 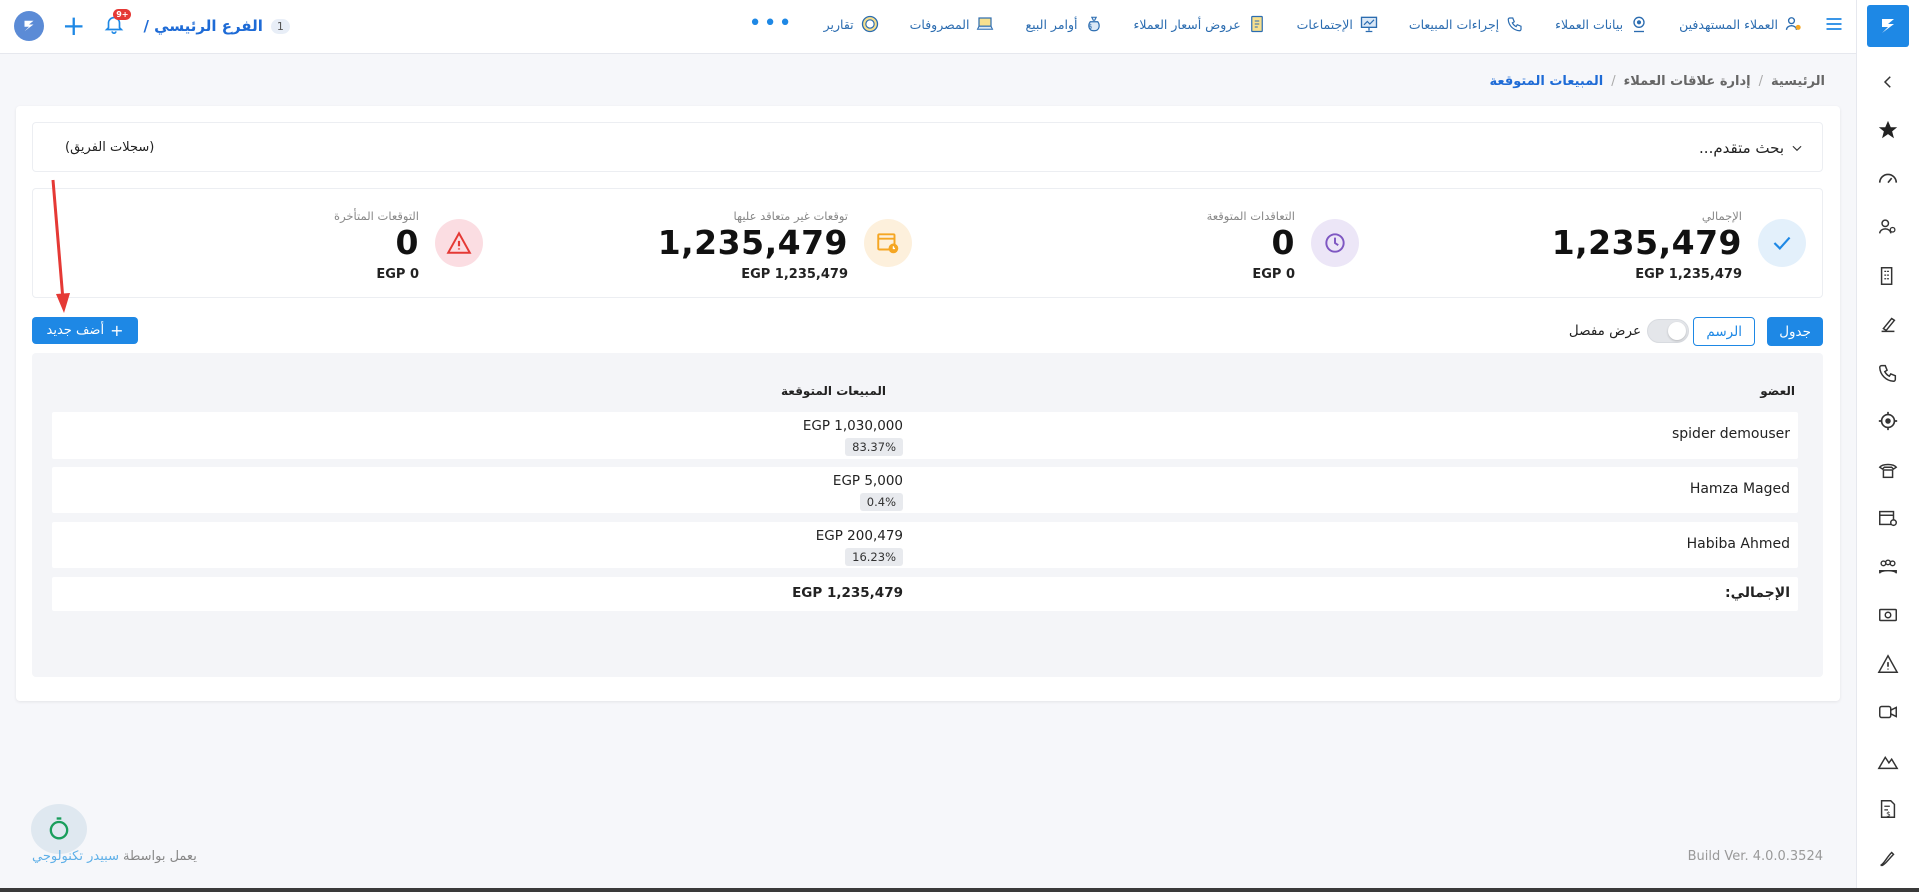 What do you see at coordinates (852, 24) in the screenshot?
I see `nav-reports: تقارير` at bounding box center [852, 24].